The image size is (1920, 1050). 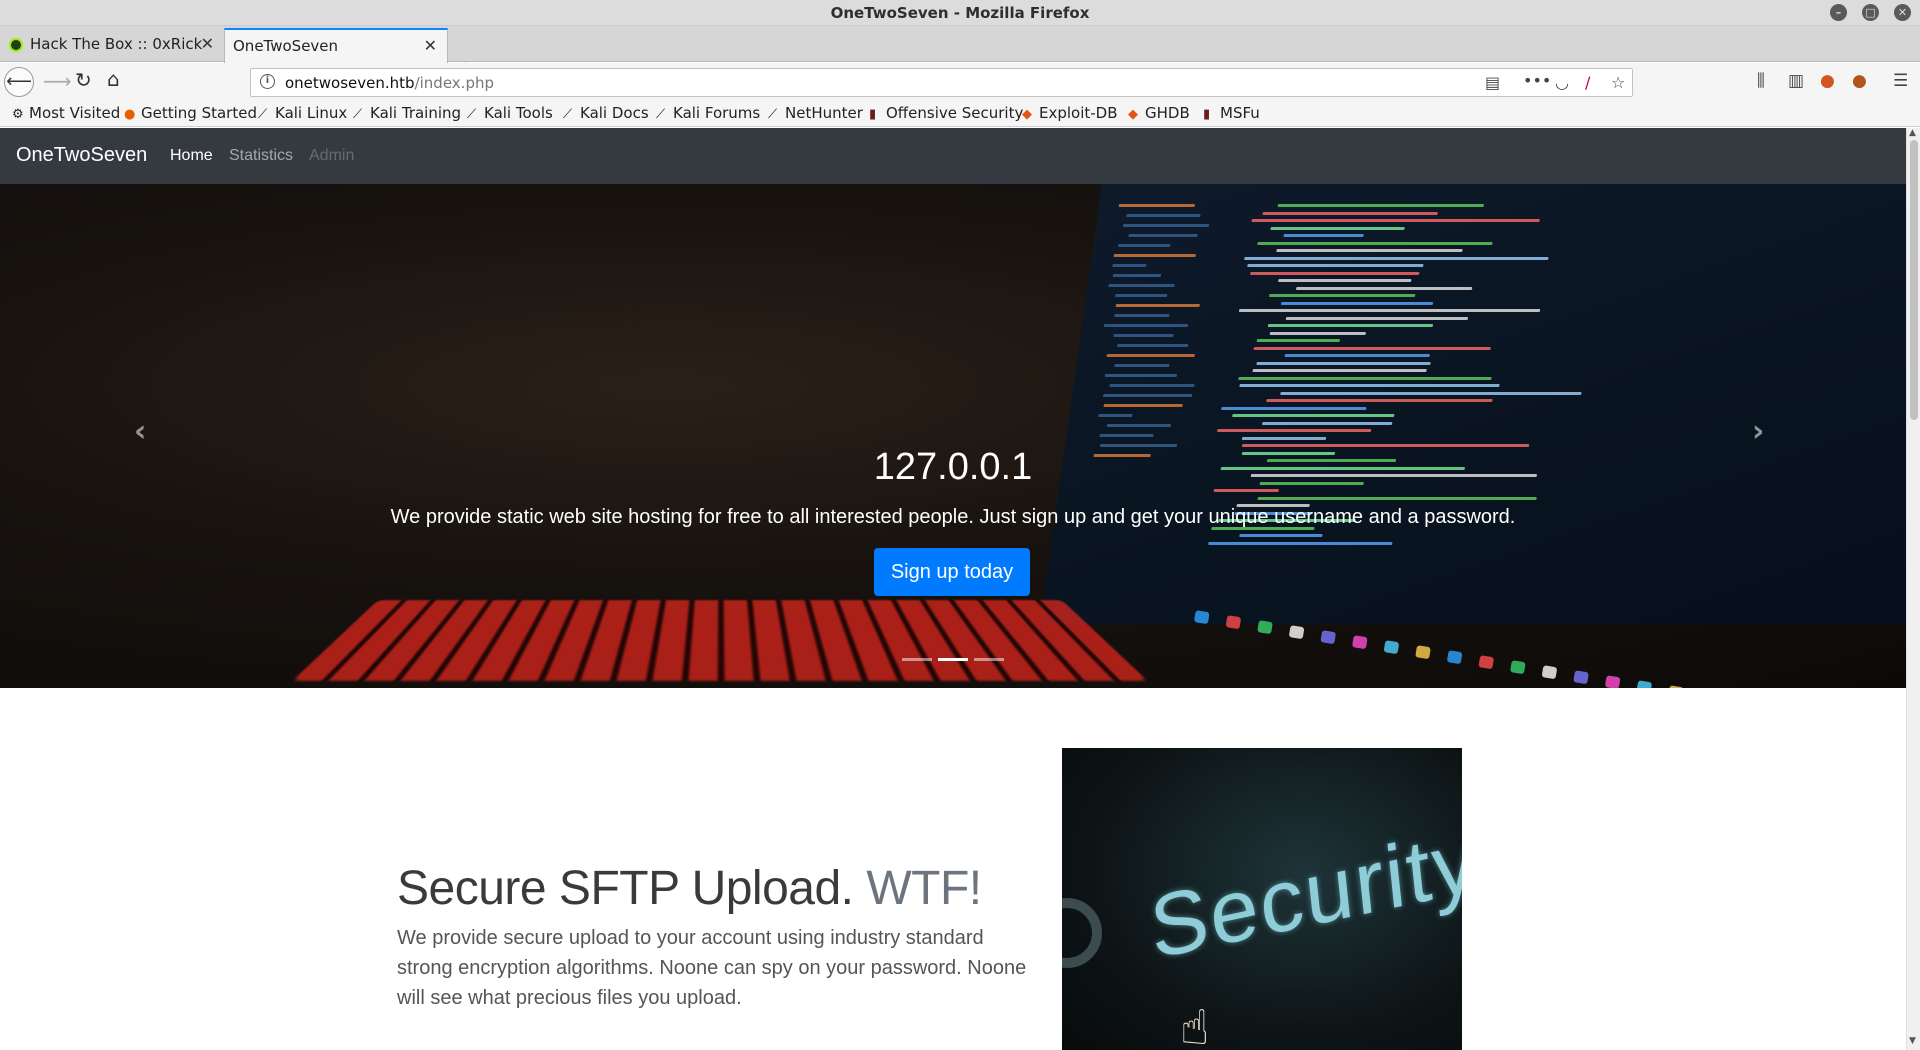 I want to click on security-image: Security ☝, so click(x=1262, y=899).